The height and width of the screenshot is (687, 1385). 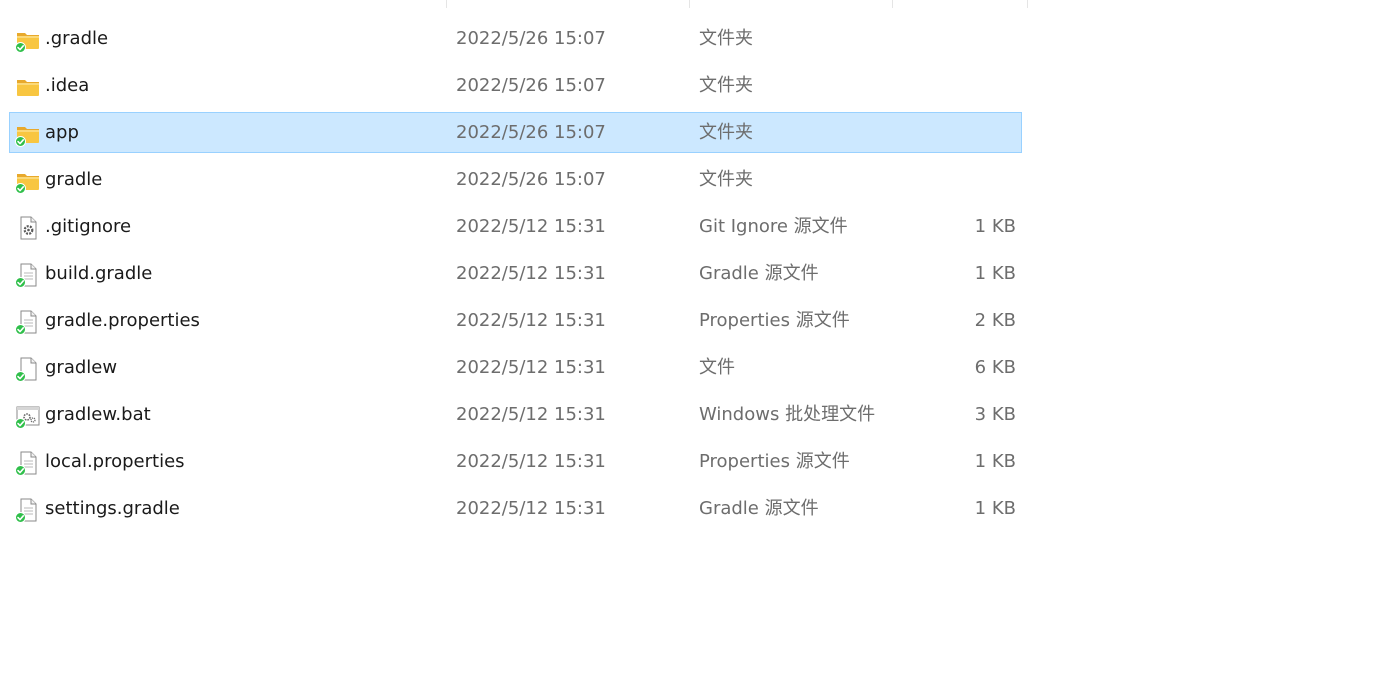 What do you see at coordinates (74, 179) in the screenshot?
I see `file-name: gradle` at bounding box center [74, 179].